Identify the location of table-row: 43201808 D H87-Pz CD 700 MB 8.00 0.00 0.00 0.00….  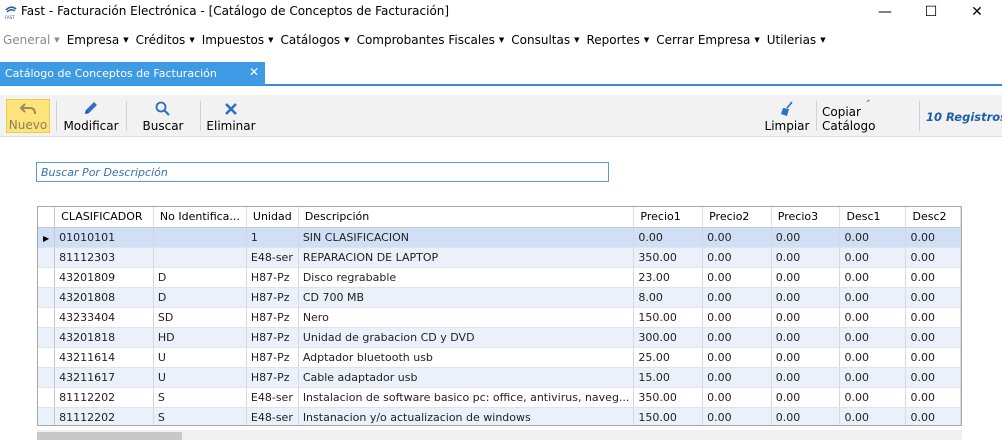
(499, 297).